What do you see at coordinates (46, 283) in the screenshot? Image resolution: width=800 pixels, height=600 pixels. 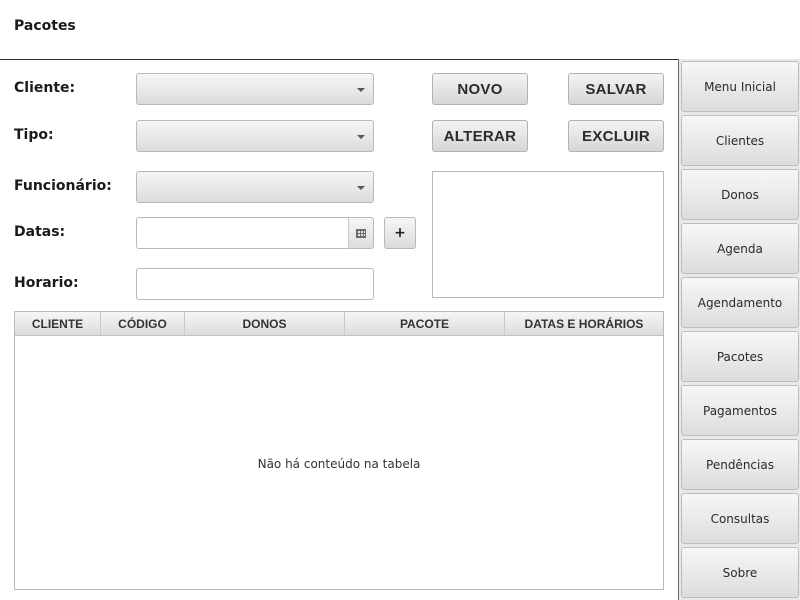 I see `horario-label: Horario:` at bounding box center [46, 283].